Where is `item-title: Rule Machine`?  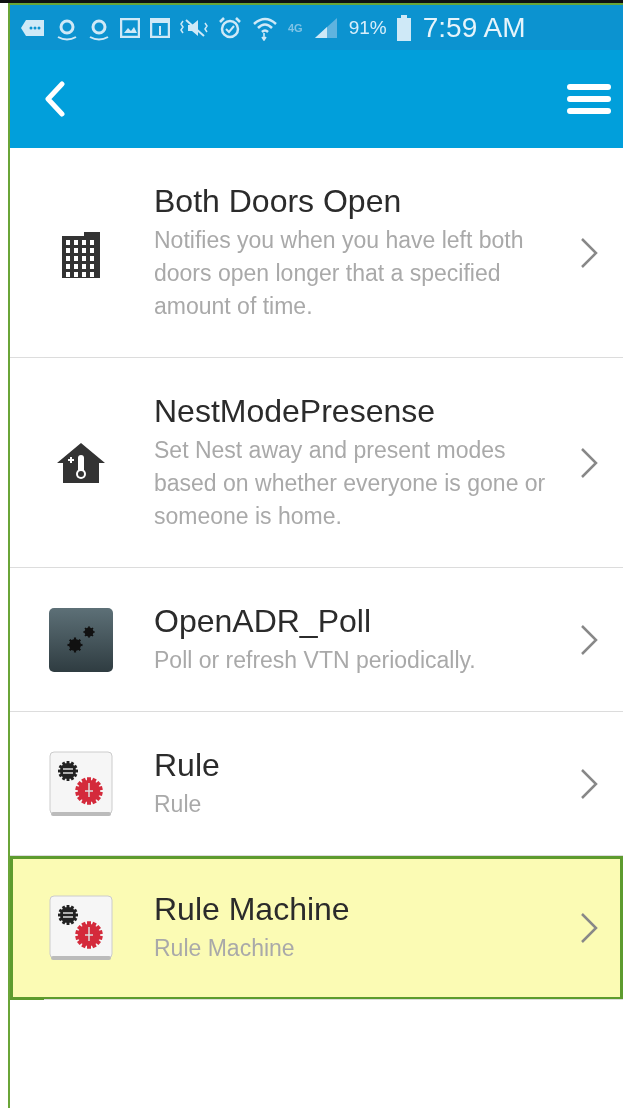 item-title: Rule Machine is located at coordinates (252, 909).